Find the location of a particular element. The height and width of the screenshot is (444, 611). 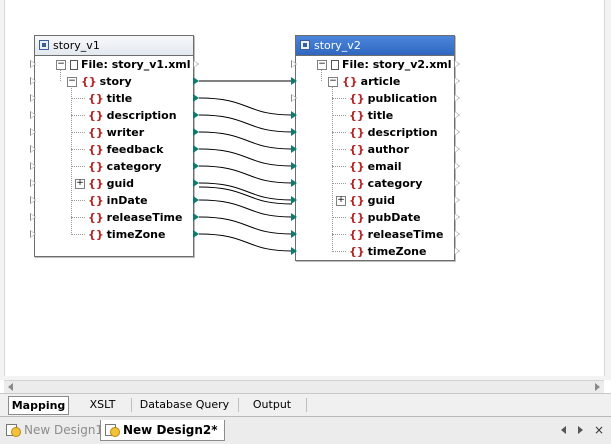

source-node-guid: {} guid is located at coordinates (111, 183).